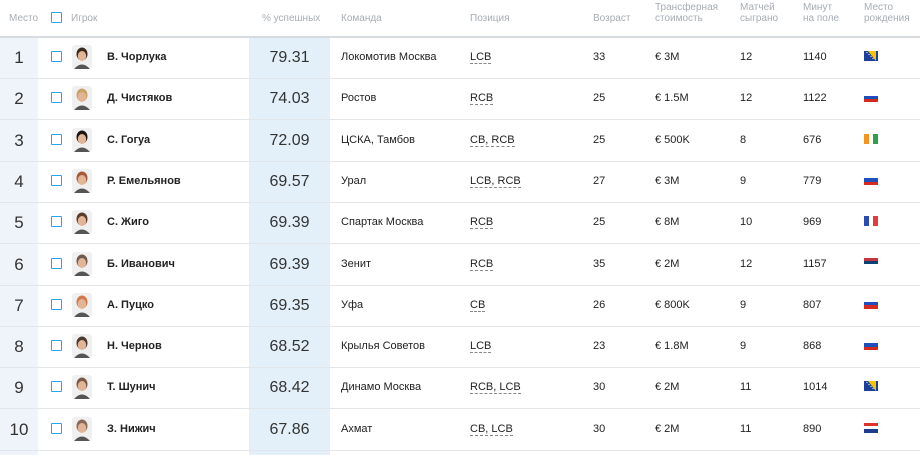 The height and width of the screenshot is (455, 920). What do you see at coordinates (611, 18) in the screenshot?
I see `header-age: Возраст` at bounding box center [611, 18].